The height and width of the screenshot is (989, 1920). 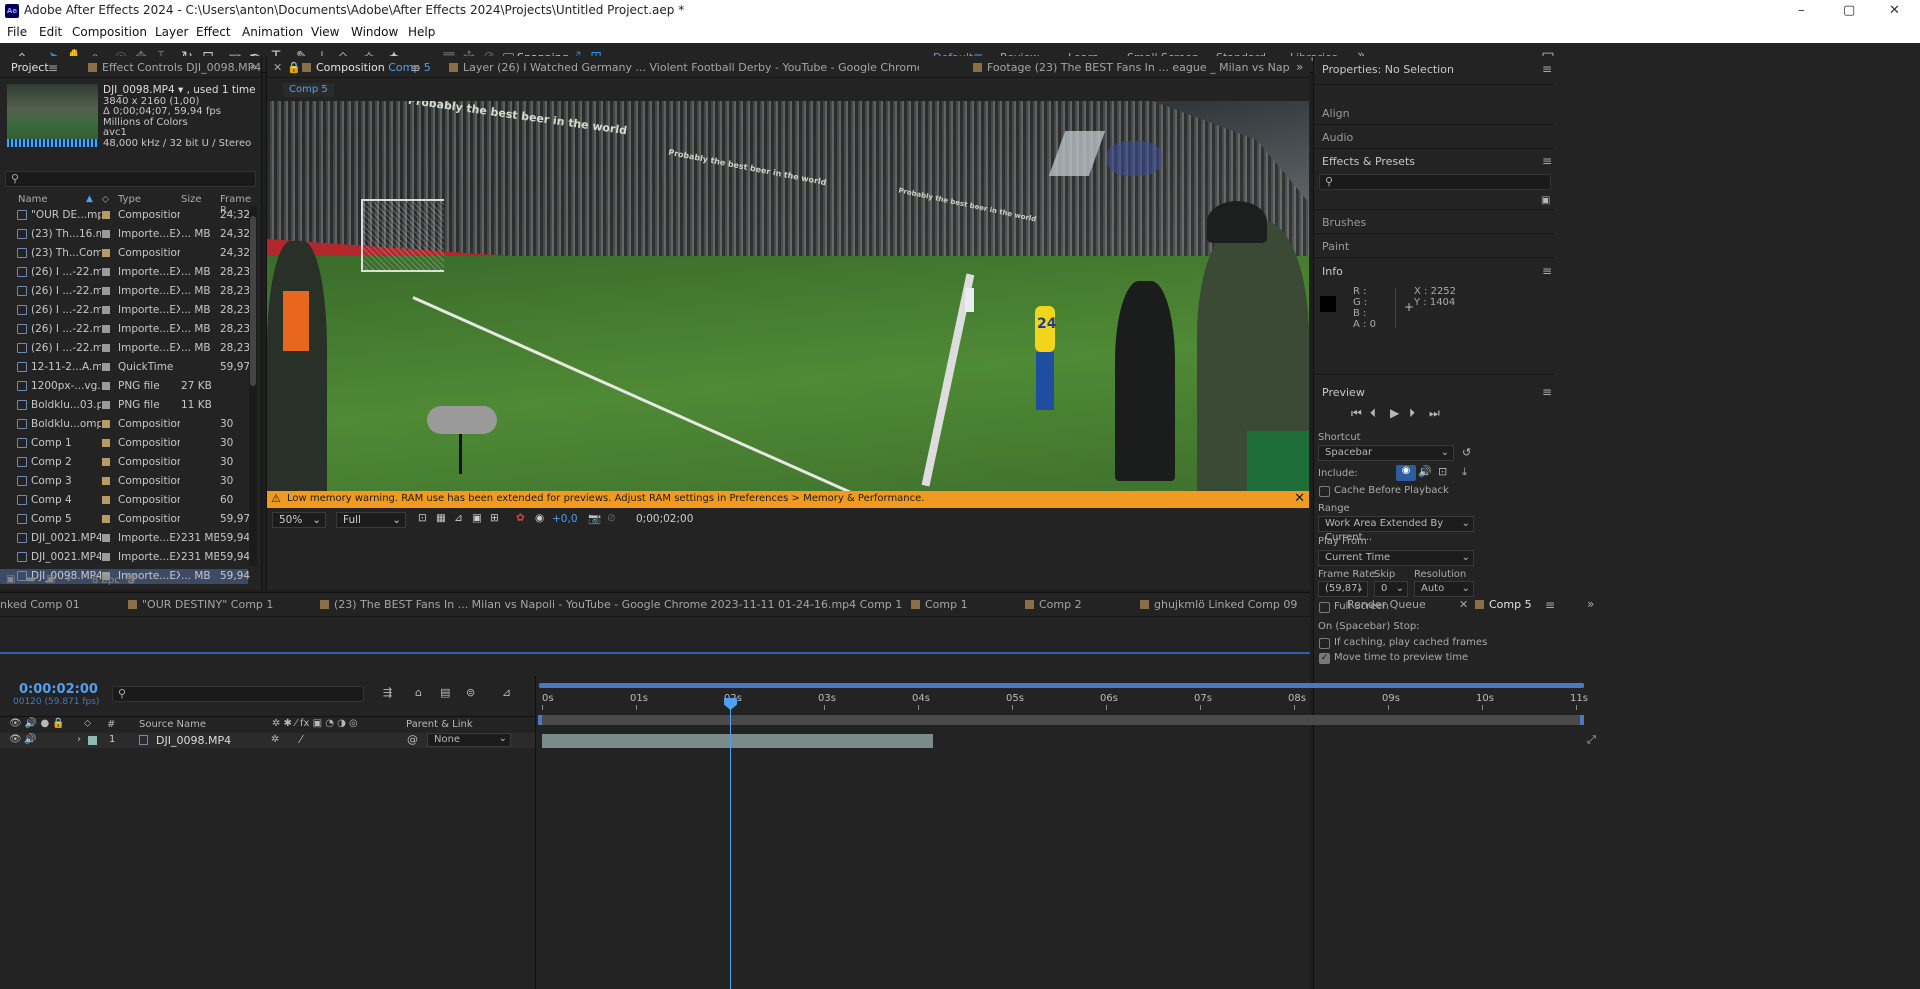 What do you see at coordinates (594, 518) in the screenshot?
I see `snapshot-icon: 📷` at bounding box center [594, 518].